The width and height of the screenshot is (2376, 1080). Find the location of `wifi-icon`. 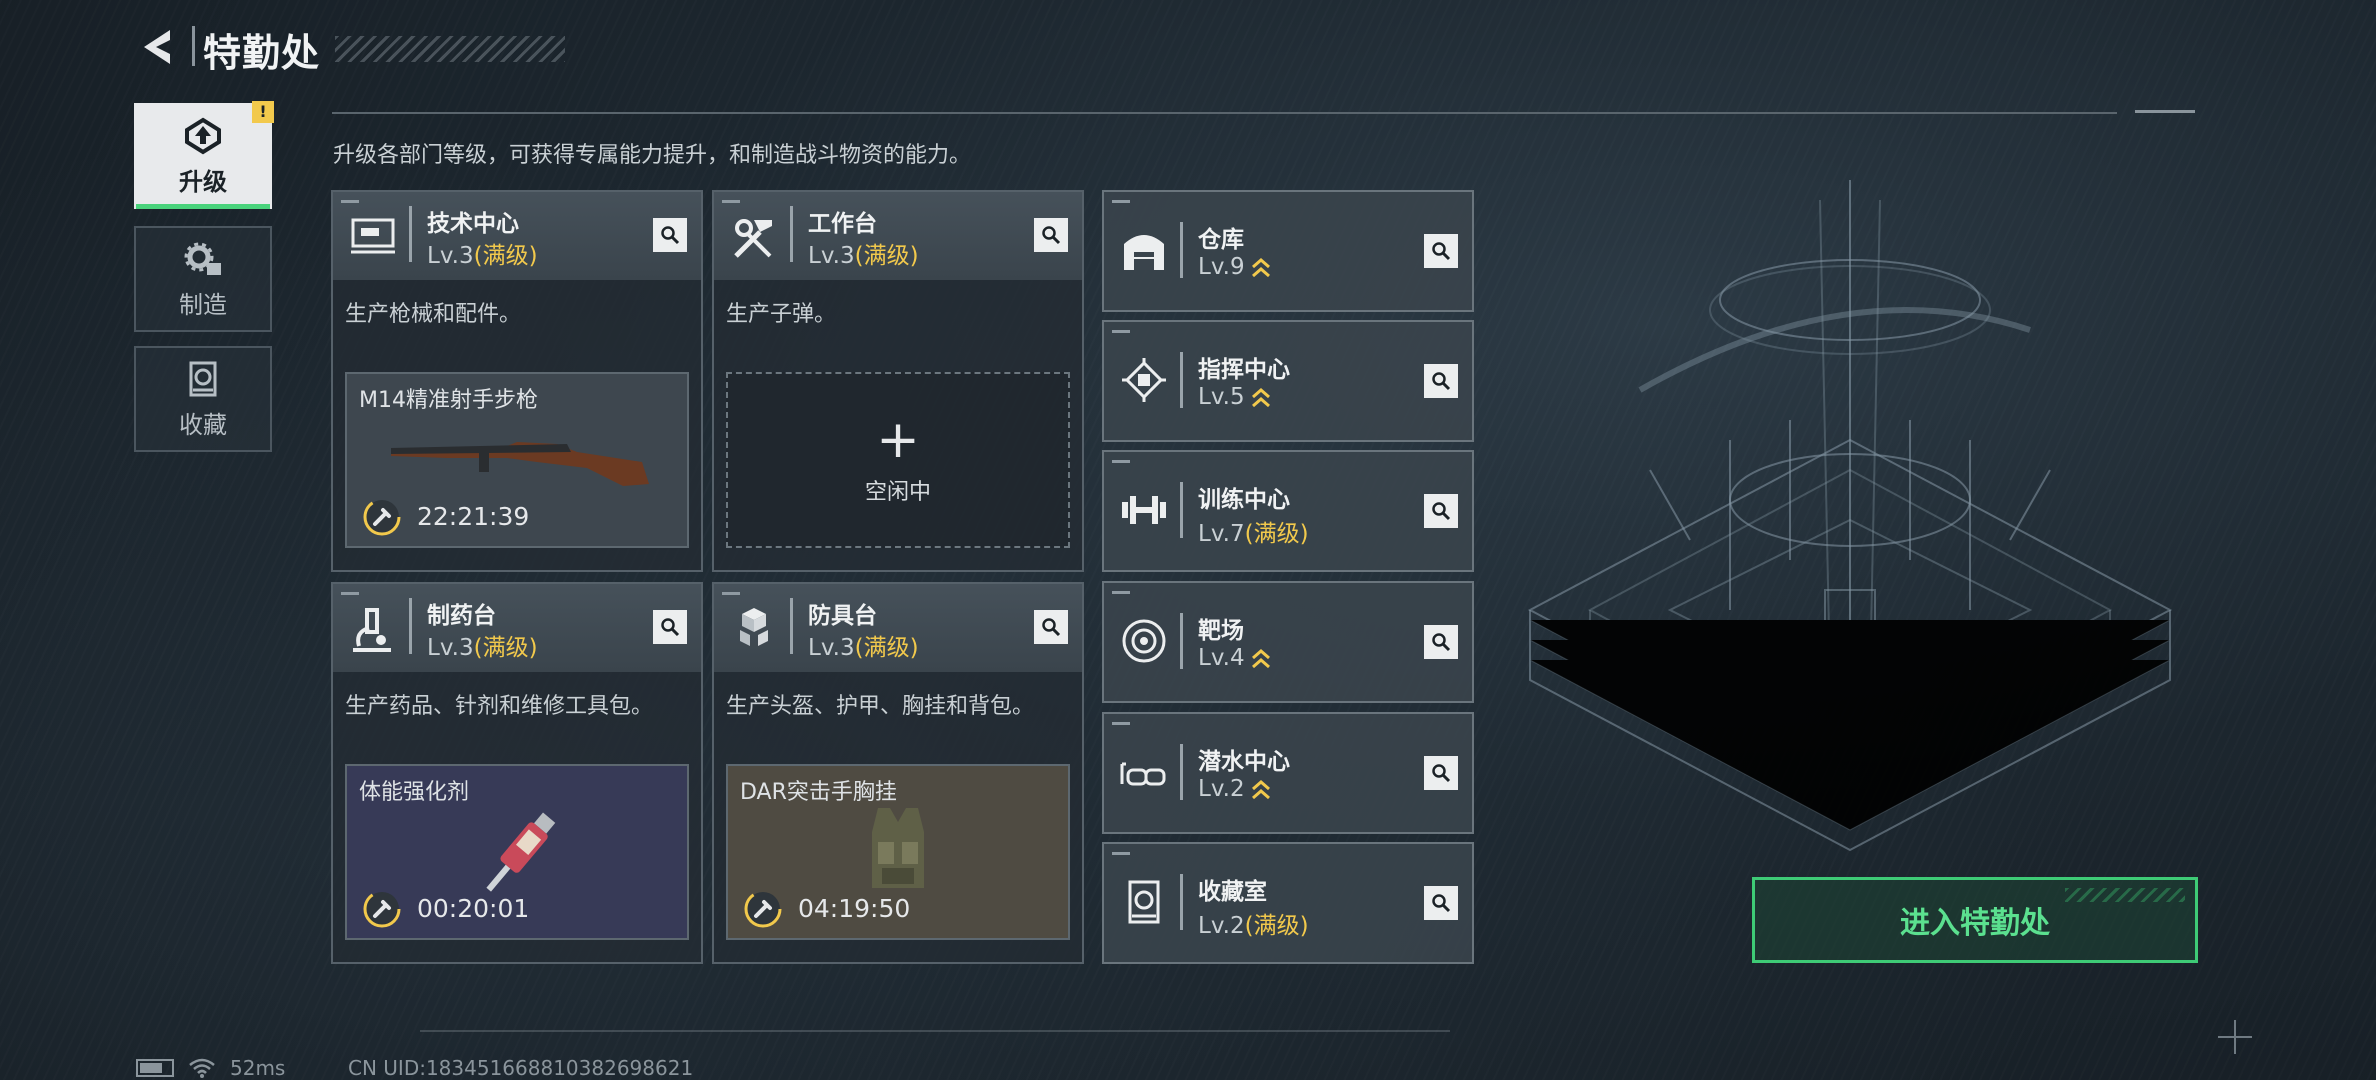

wifi-icon is located at coordinates (202, 1068).